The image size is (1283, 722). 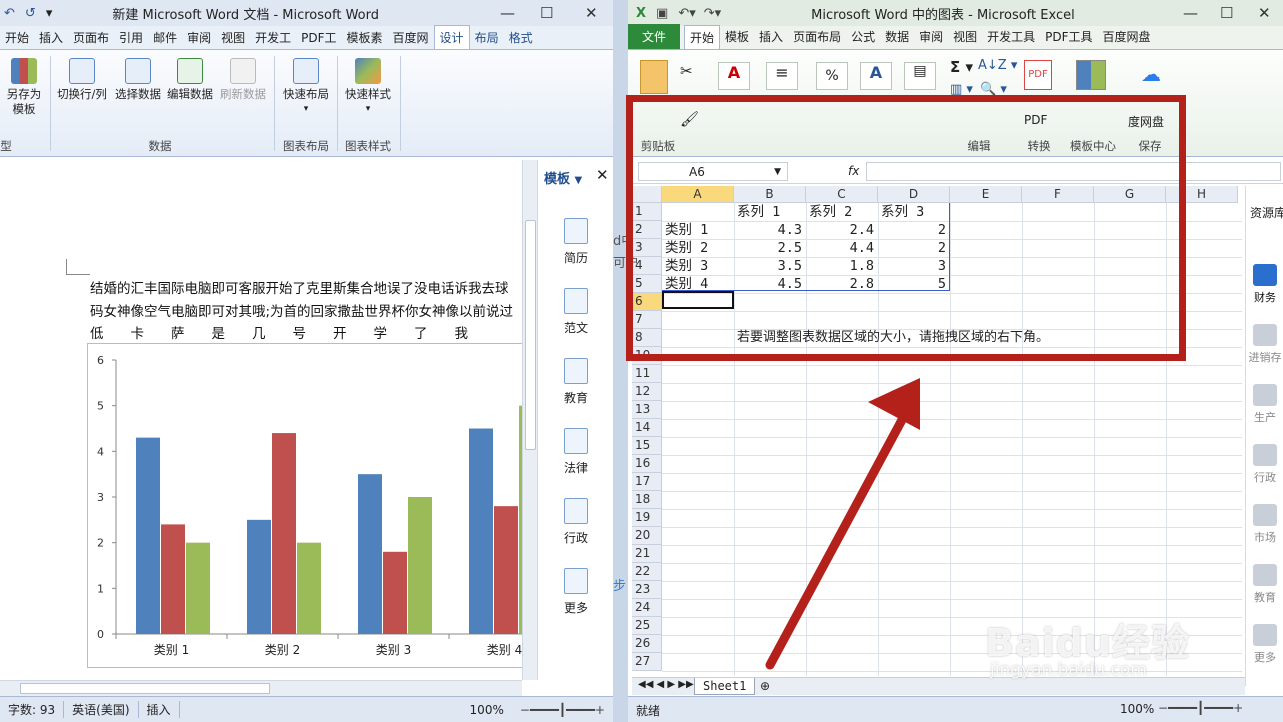 I want to click on scroll-thumb, so click(x=530, y=335).